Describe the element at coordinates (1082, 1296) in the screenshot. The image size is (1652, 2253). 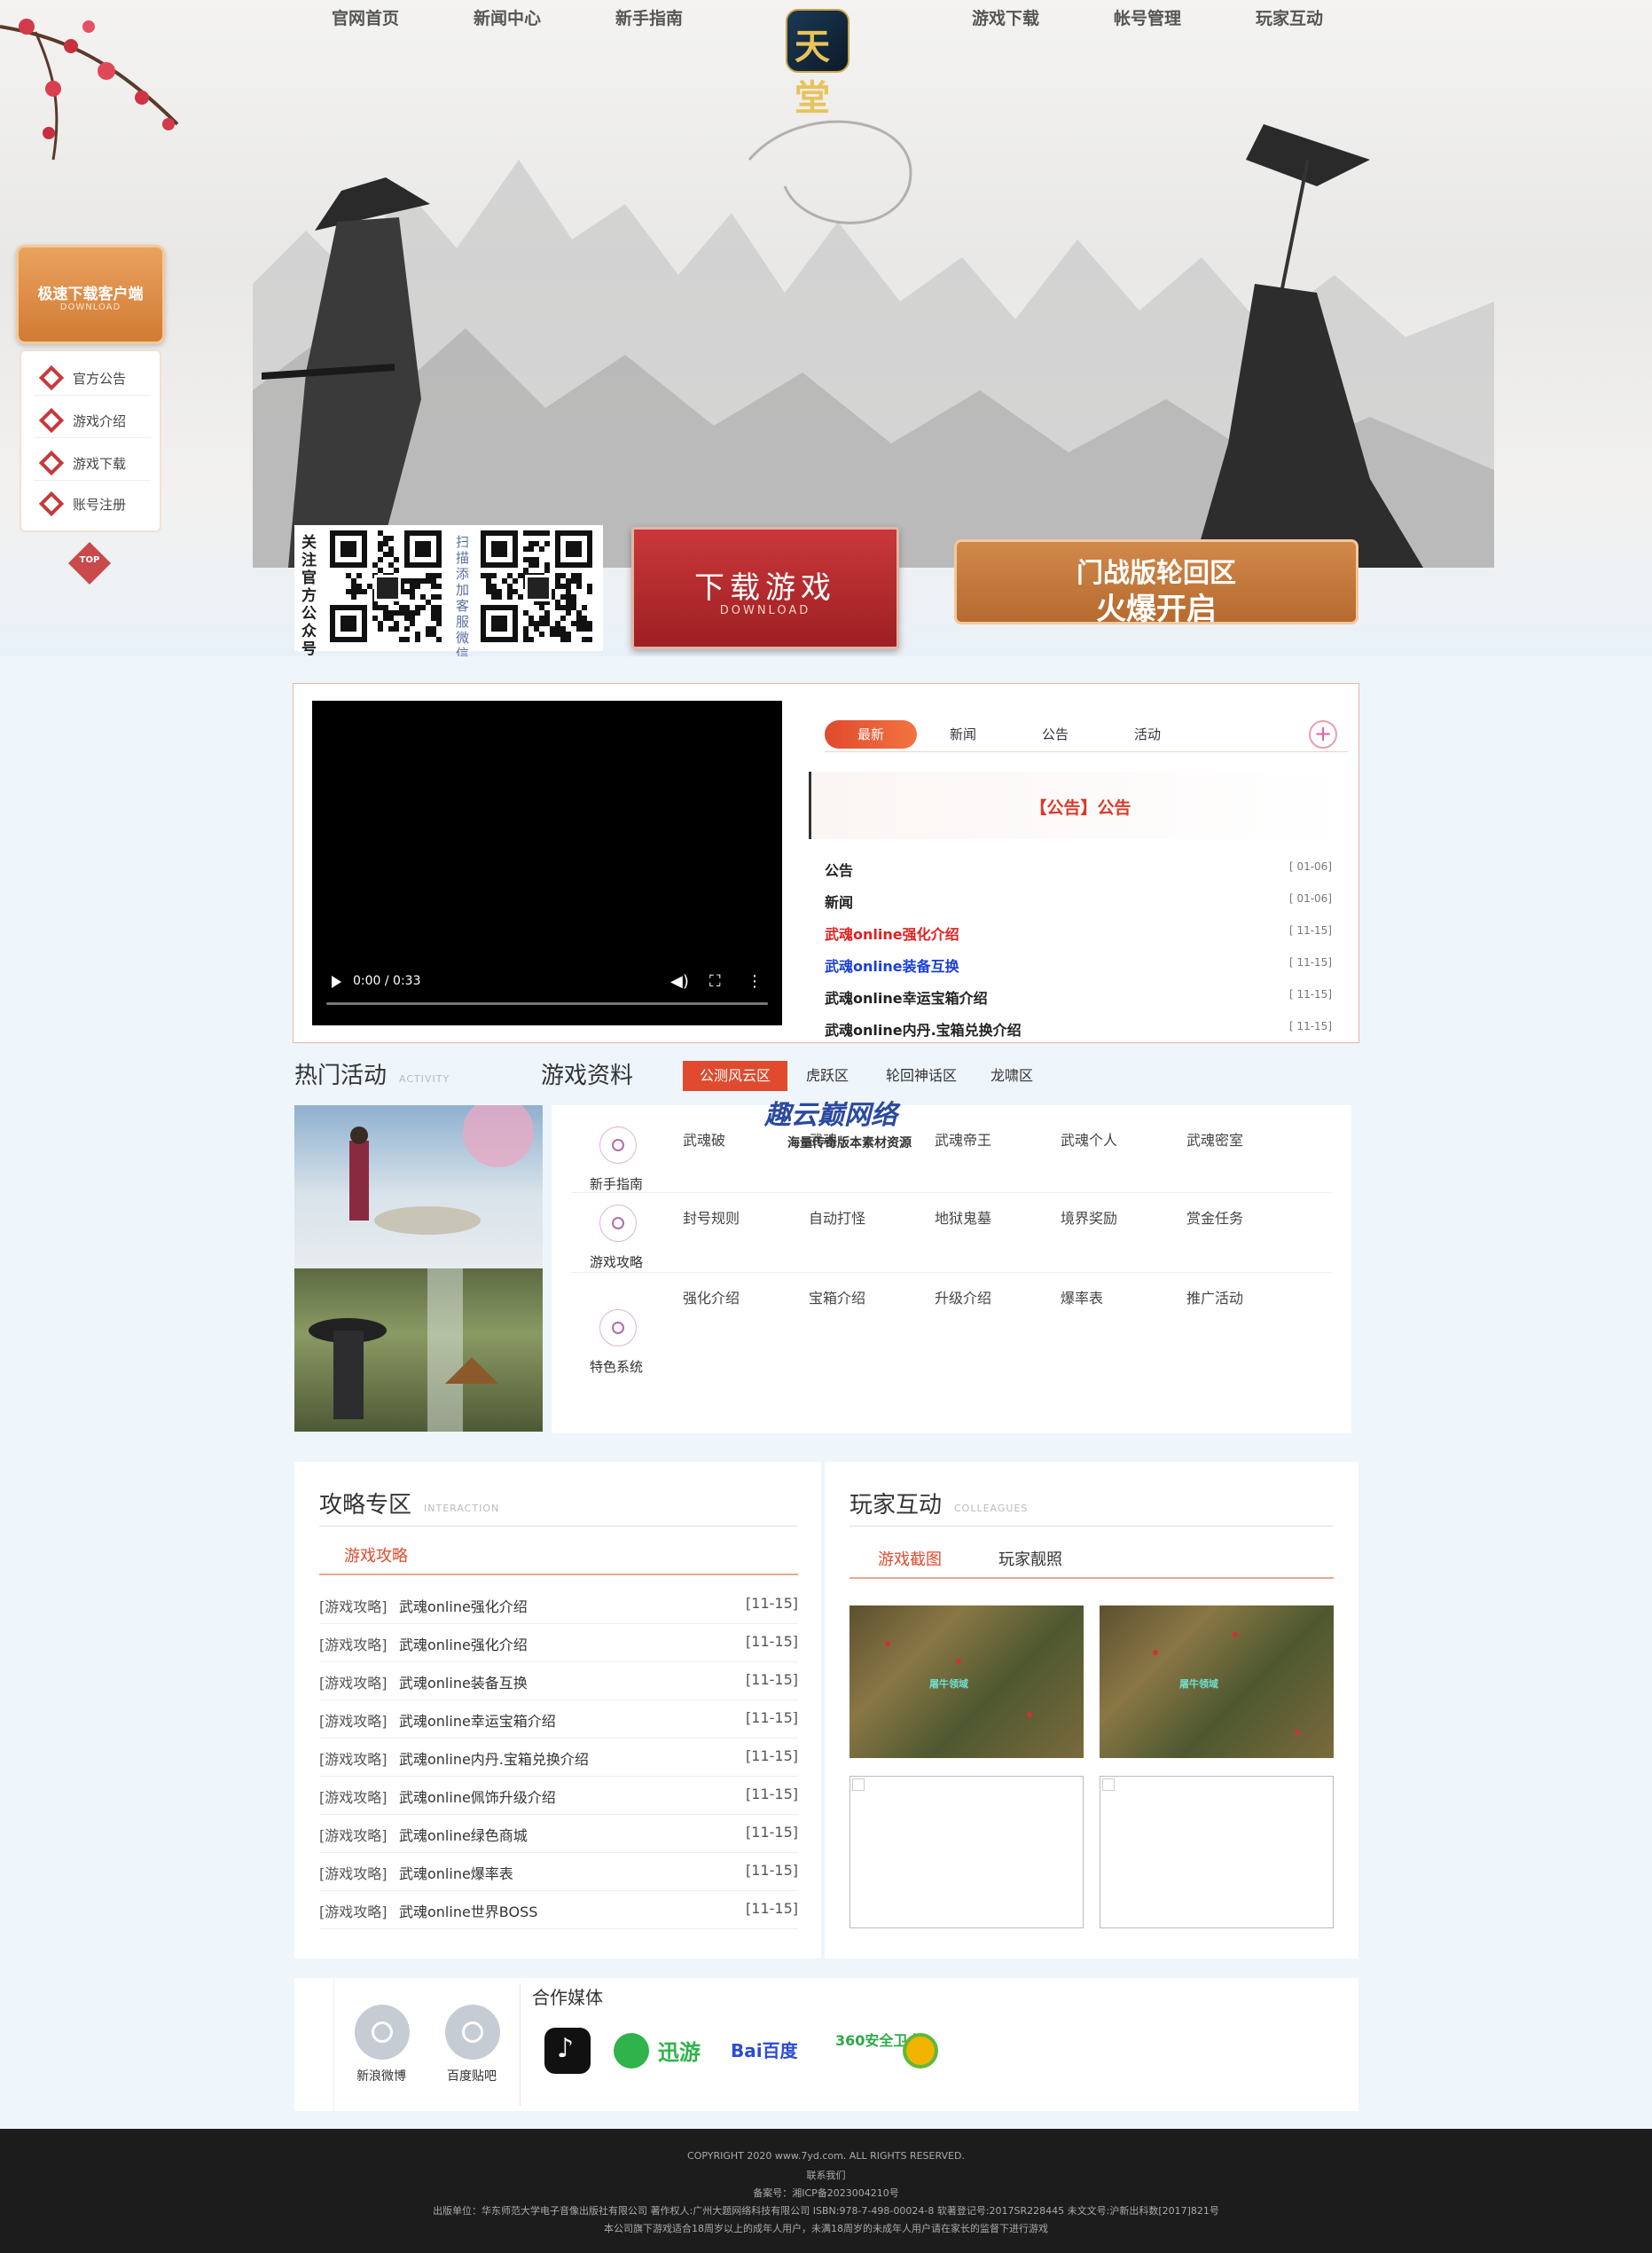
I see `game-data-link: 爆率表` at that location.